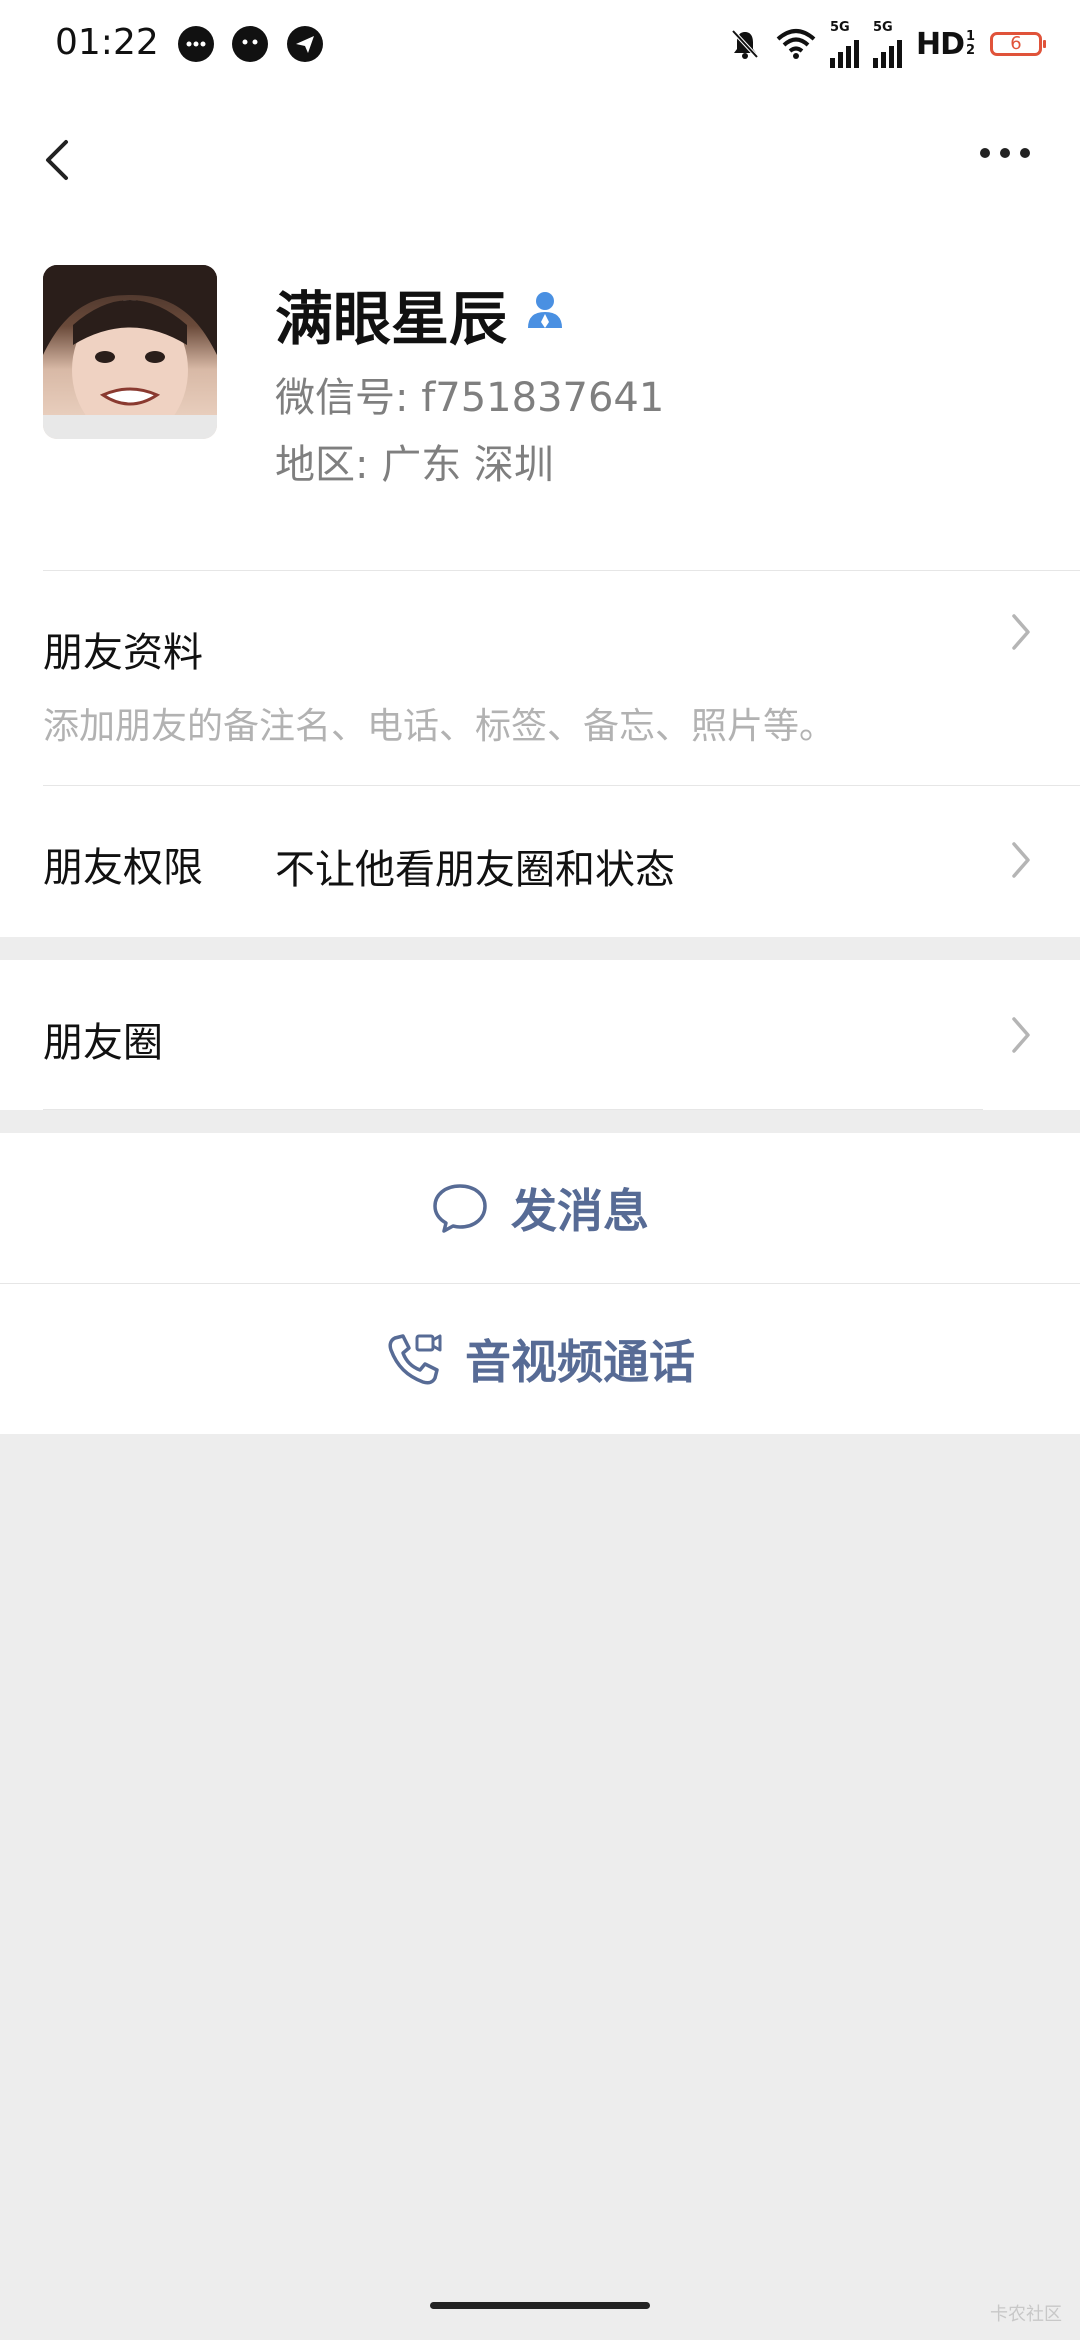  What do you see at coordinates (305, 44) in the screenshot?
I see `send-app-icon` at bounding box center [305, 44].